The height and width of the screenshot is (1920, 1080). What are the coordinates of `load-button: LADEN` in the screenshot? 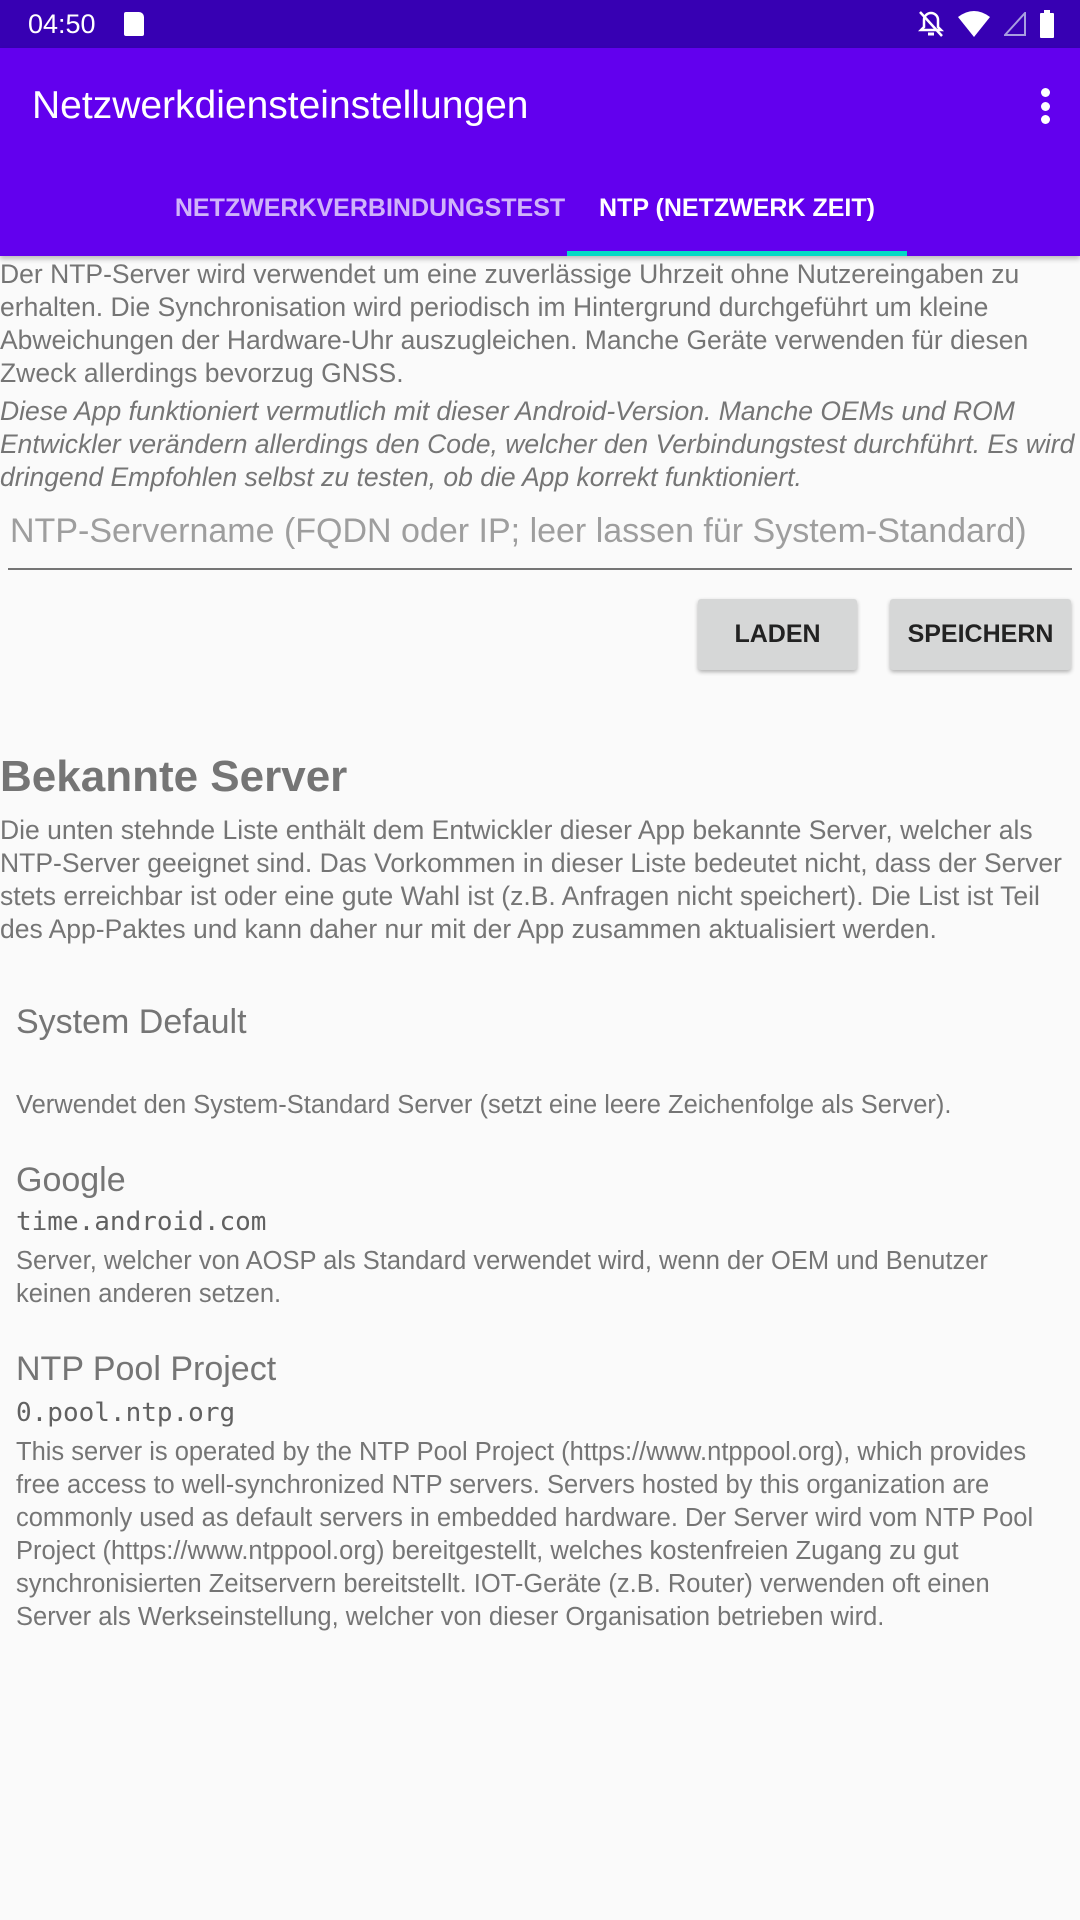 It's located at (777, 634).